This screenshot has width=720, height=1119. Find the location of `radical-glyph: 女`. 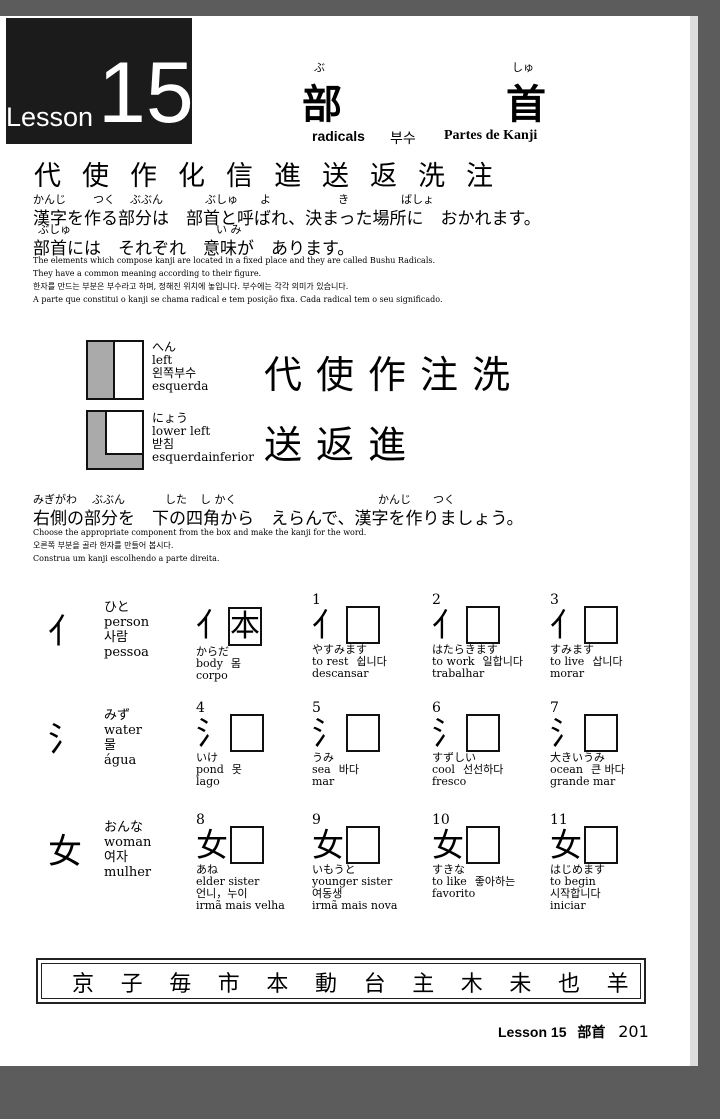

radical-glyph: 女 is located at coordinates (65, 852).